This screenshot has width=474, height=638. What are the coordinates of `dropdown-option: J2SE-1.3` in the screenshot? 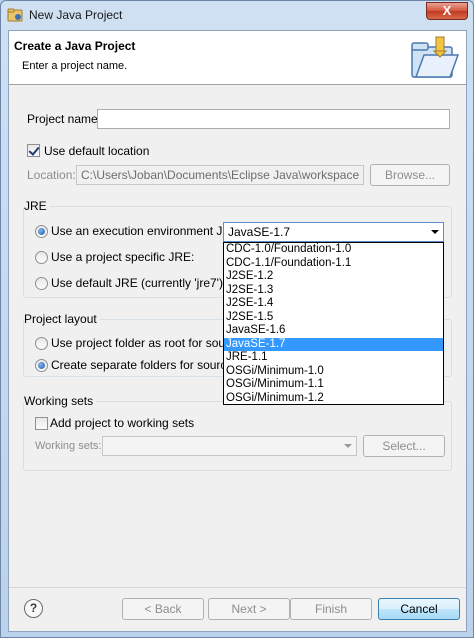 It's located at (333, 291).